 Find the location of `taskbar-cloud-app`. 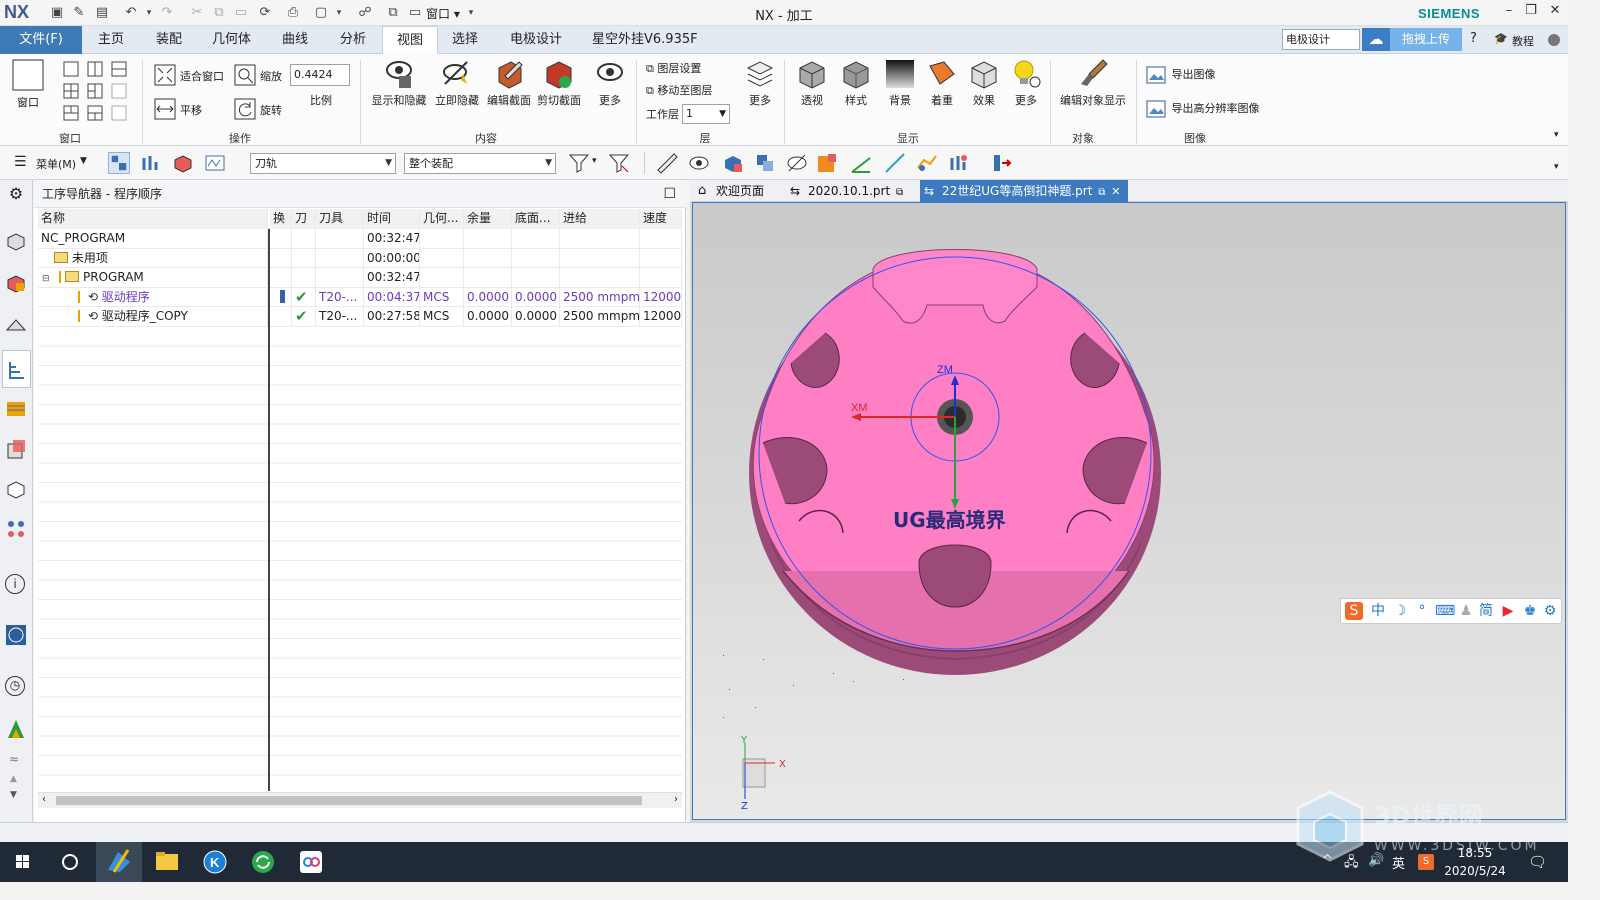

taskbar-cloud-app is located at coordinates (311, 862).